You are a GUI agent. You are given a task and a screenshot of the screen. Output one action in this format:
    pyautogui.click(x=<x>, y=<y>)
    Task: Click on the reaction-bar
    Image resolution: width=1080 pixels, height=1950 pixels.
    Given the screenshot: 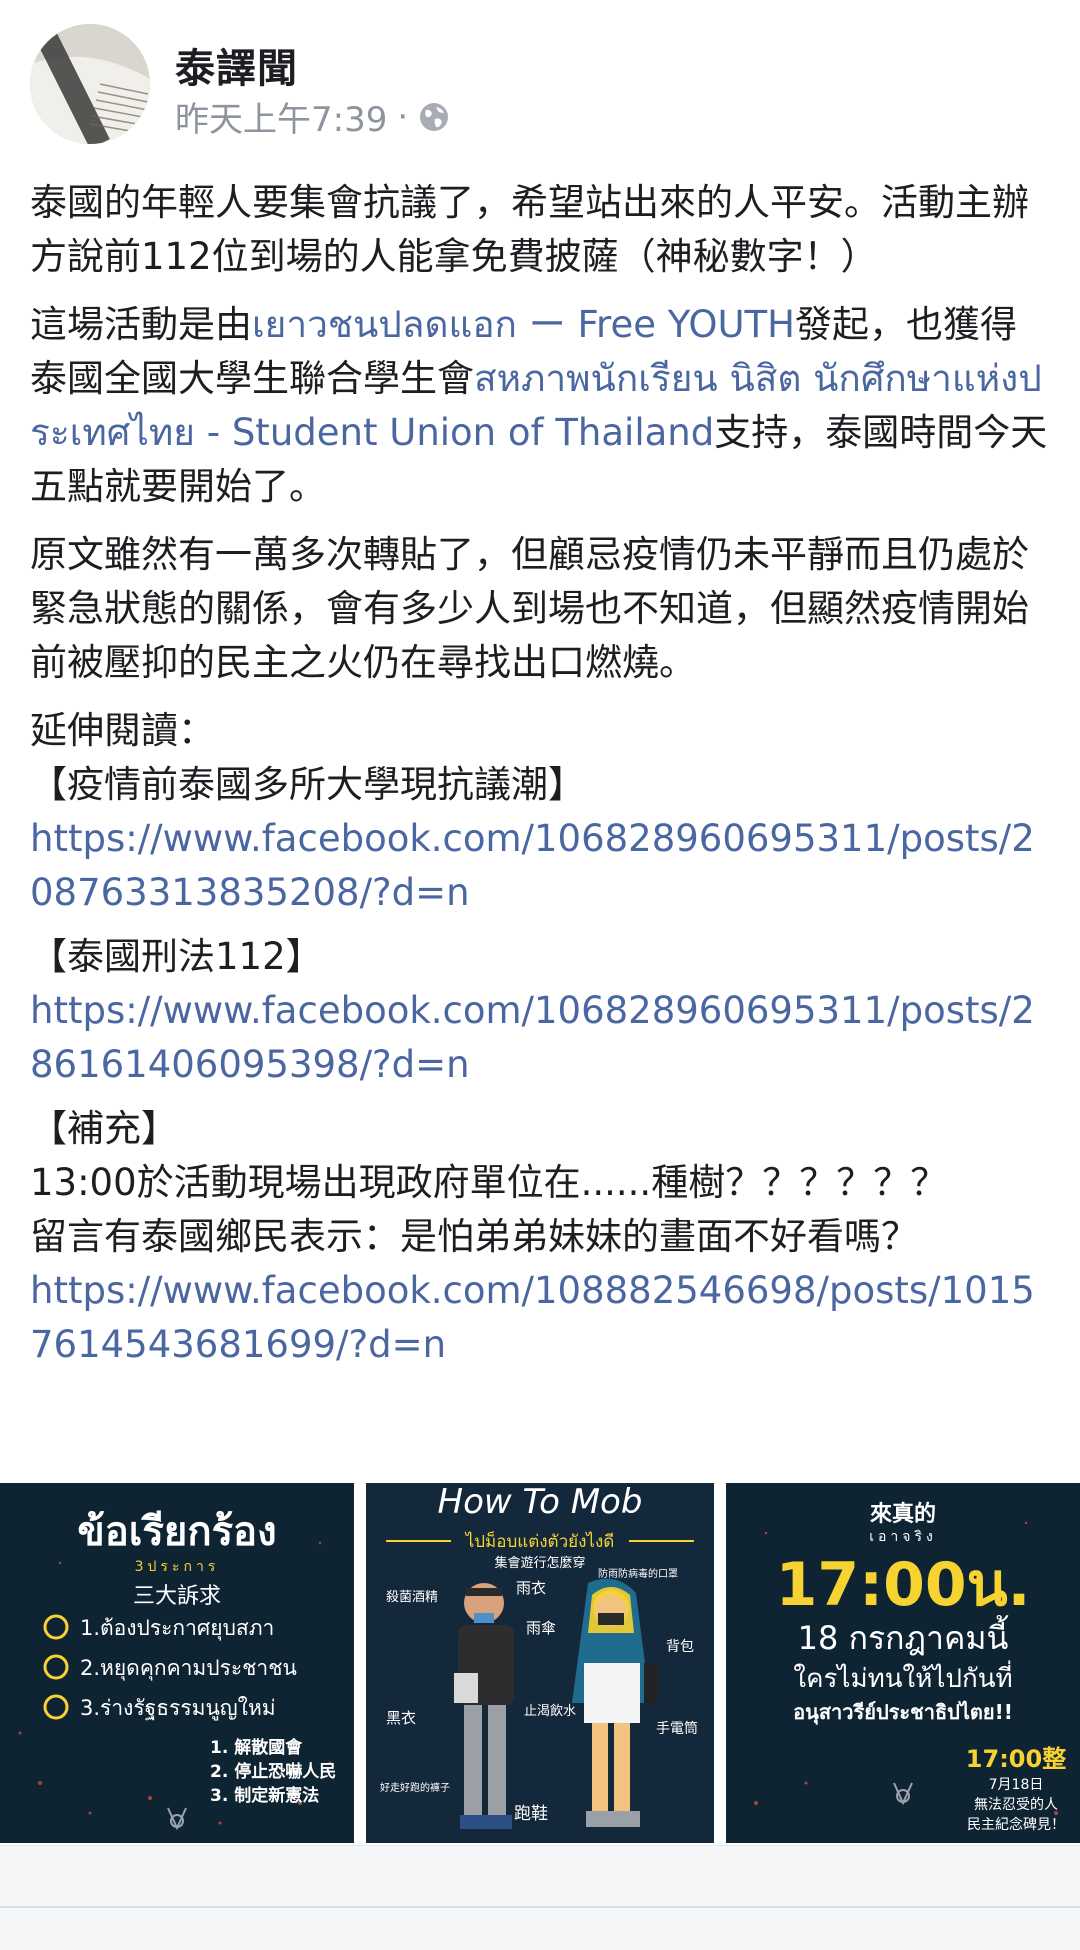 What is the action you would take?
    pyautogui.click(x=540, y=1897)
    